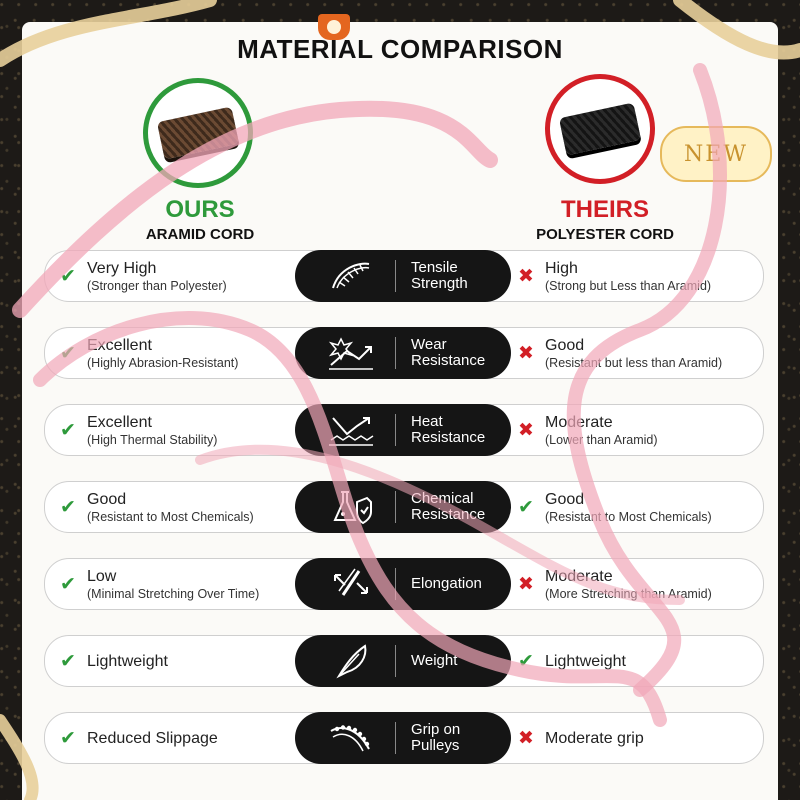 This screenshot has height=800, width=800. What do you see at coordinates (439, 275) in the screenshot?
I see `attribute-label: Tensile Strength` at bounding box center [439, 275].